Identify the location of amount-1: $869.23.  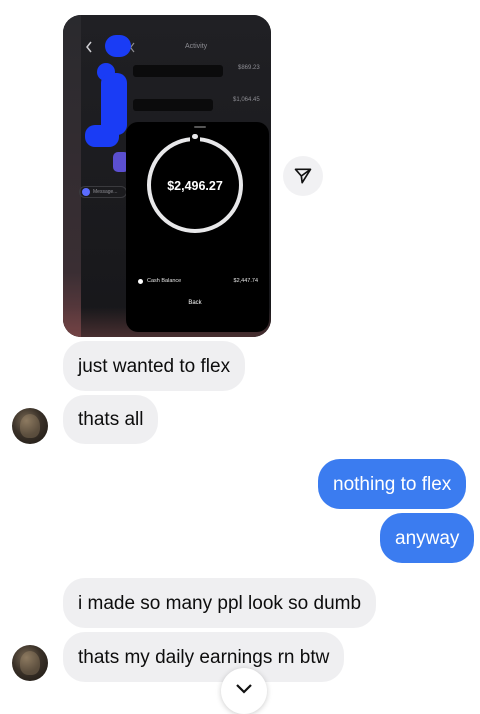
(249, 68).